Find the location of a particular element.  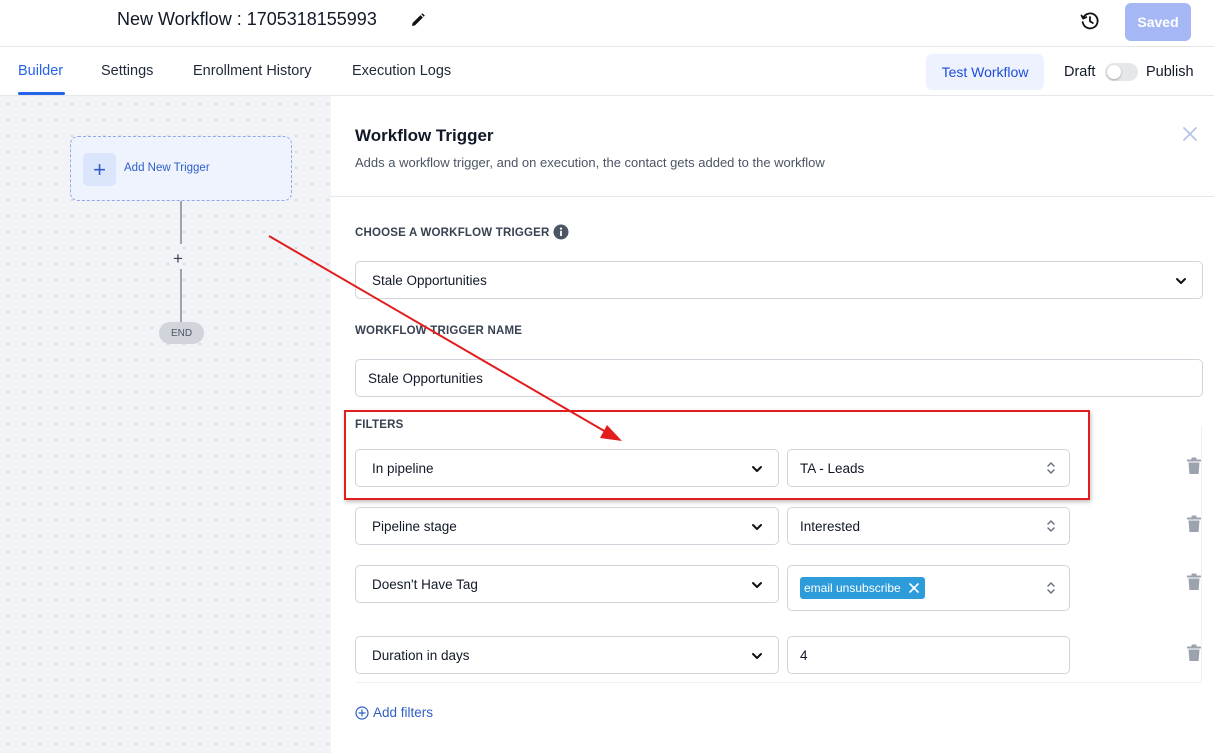

trigger-select-value: Stale Opportunities is located at coordinates (429, 280).